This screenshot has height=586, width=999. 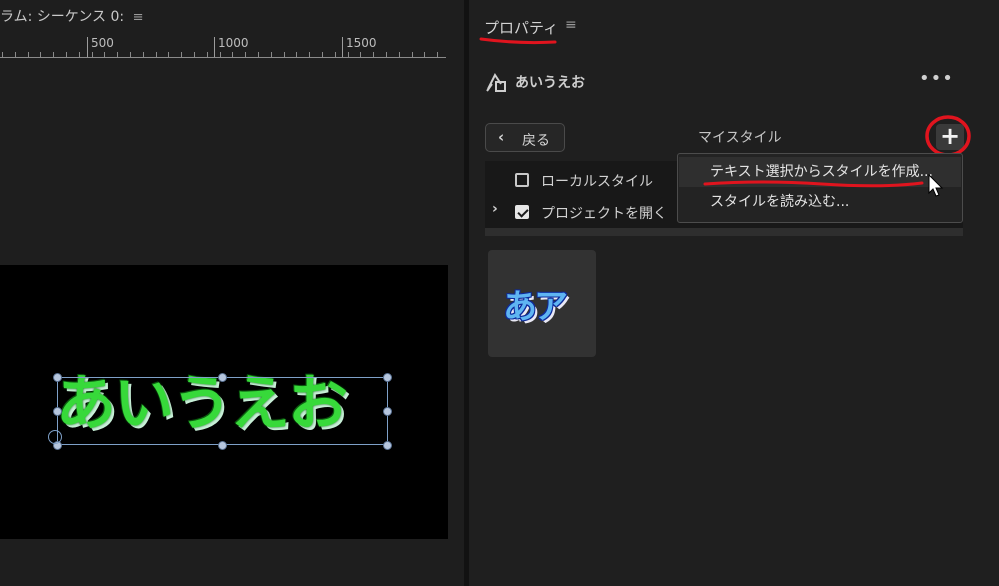 I want to click on style-preview-text: あア, so click(x=535, y=307).